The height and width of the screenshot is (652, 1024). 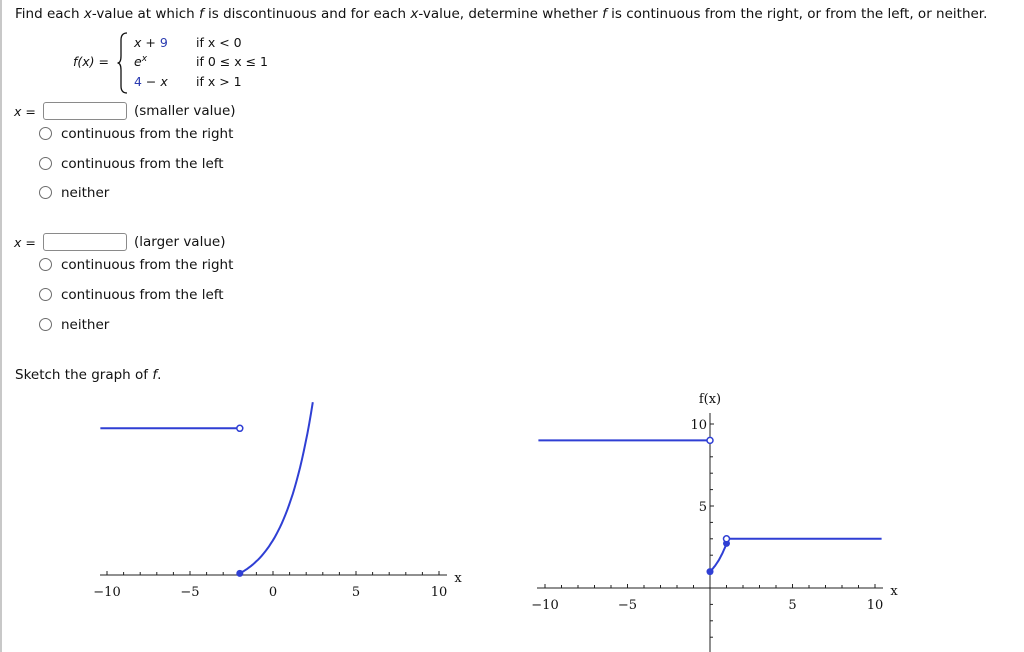 I want to click on y-tick-label: 5, so click(x=703, y=507).